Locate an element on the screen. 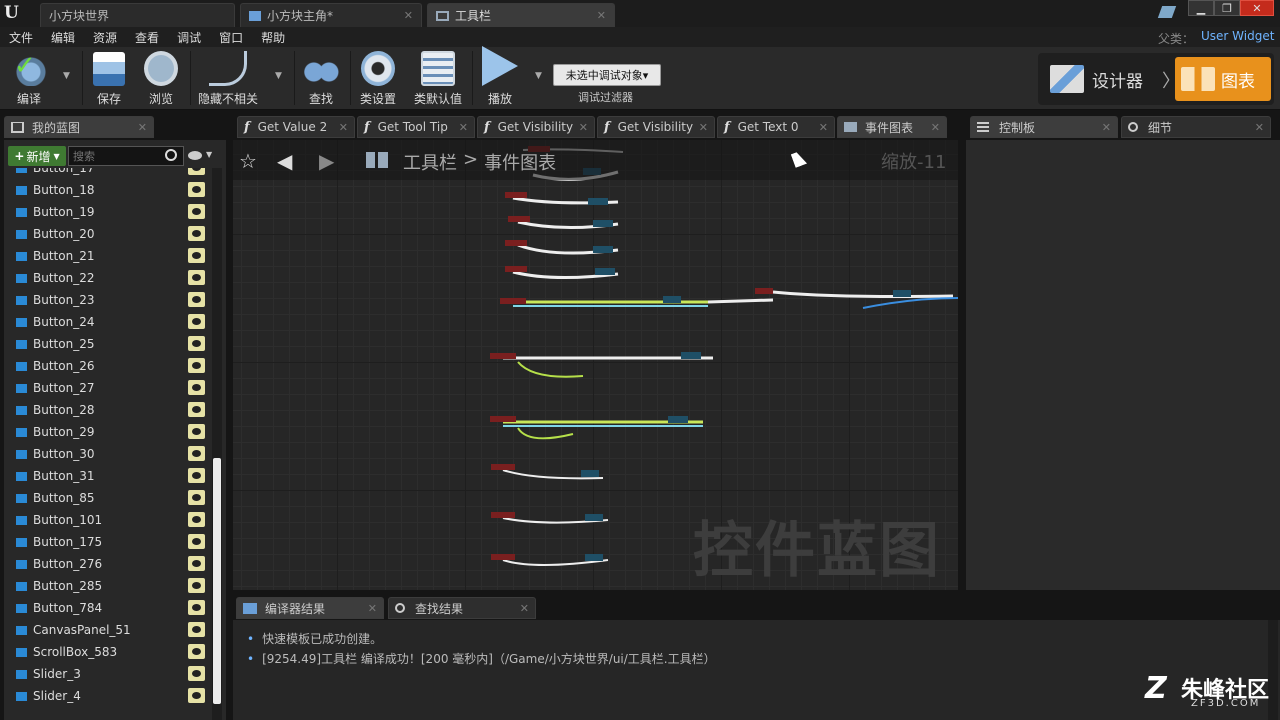 The image size is (1280, 720). find-button: 查找 is located at coordinates (321, 79).